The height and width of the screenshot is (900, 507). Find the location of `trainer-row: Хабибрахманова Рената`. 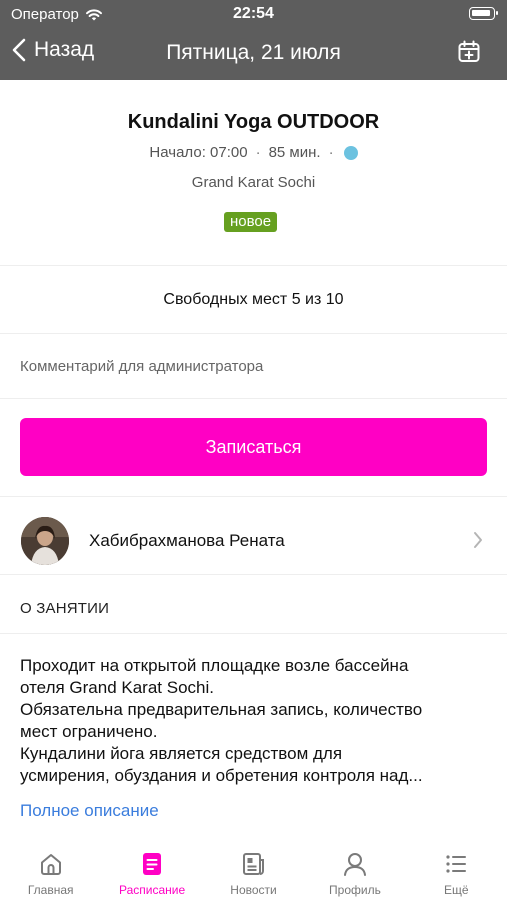

trainer-row: Хабибрахманова Рената is located at coordinates (253, 536).